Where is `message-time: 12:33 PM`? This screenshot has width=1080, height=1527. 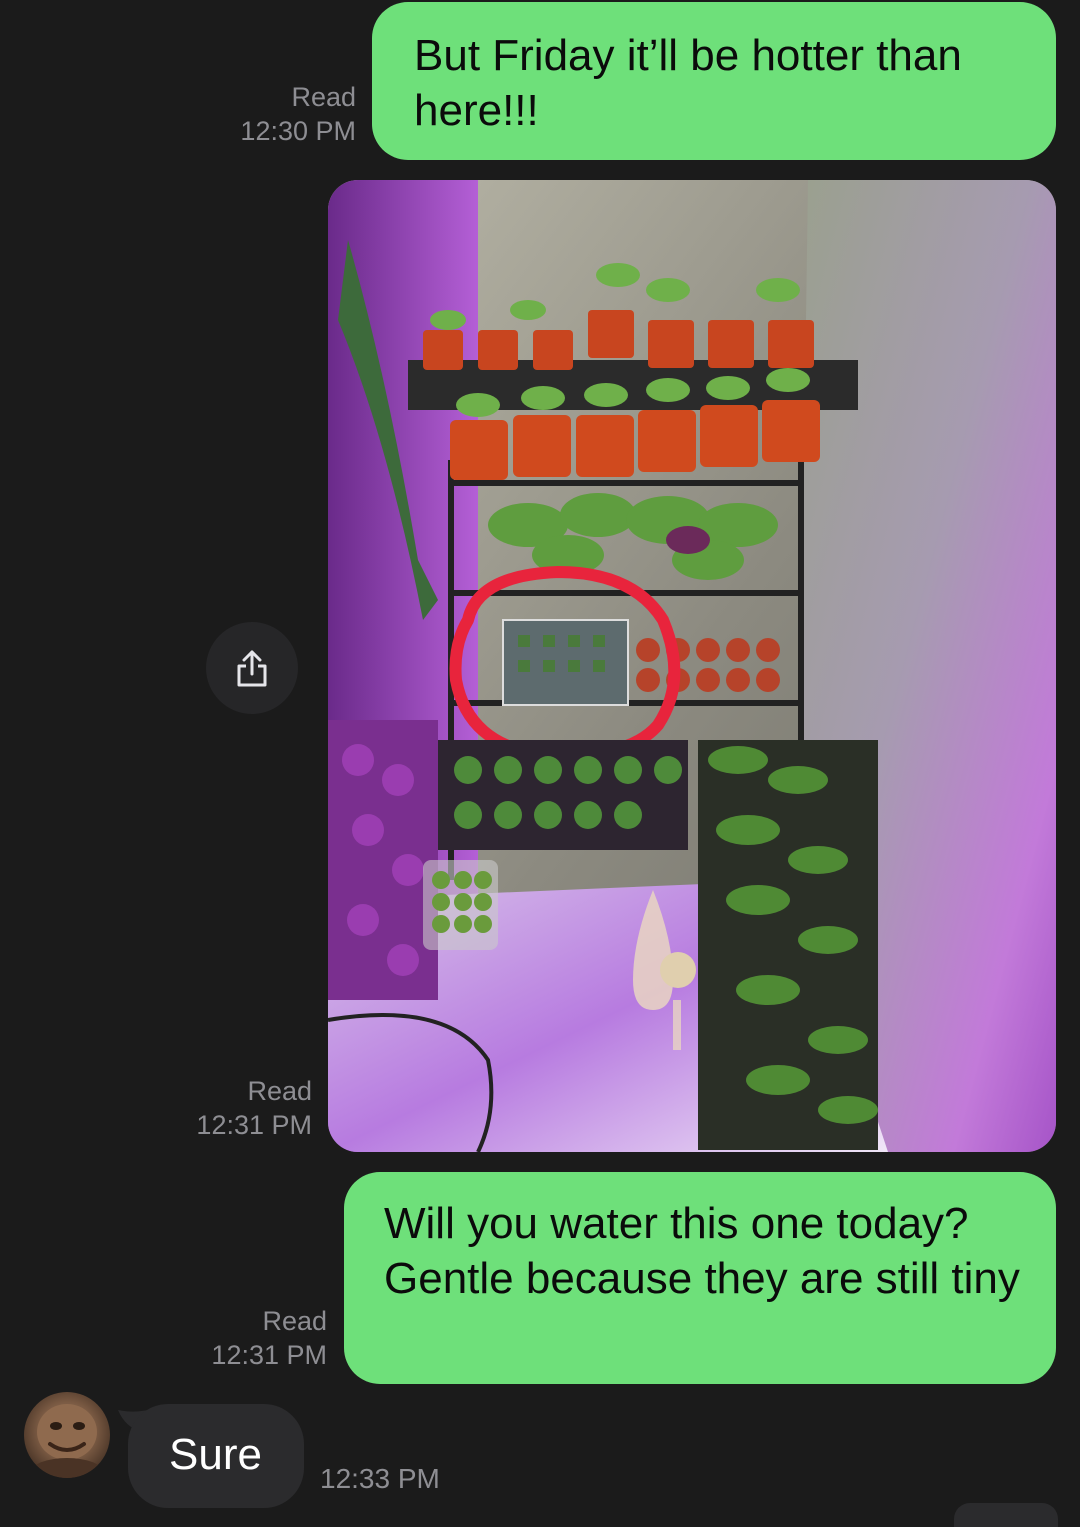
message-time: 12:33 PM is located at coordinates (380, 1478).